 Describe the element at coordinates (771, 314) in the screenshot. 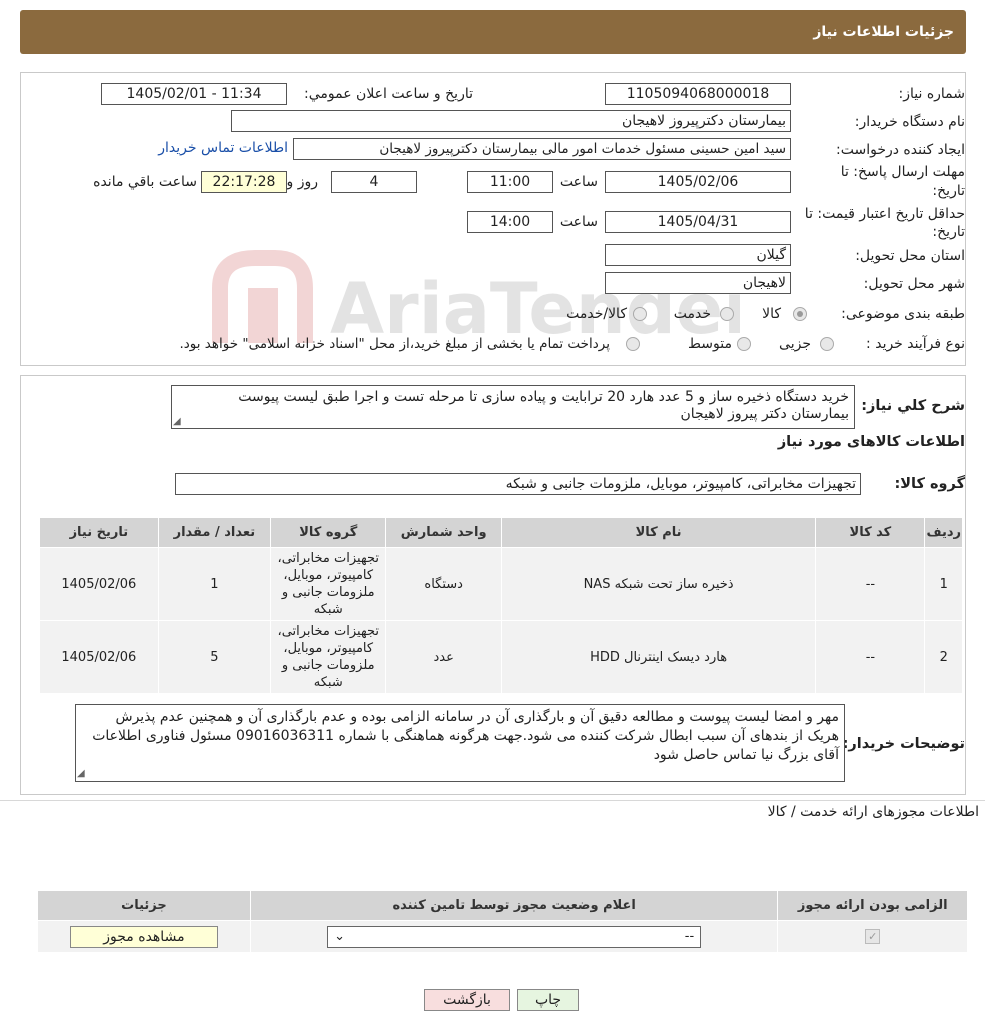

I see `category-option-goods: کالا` at that location.